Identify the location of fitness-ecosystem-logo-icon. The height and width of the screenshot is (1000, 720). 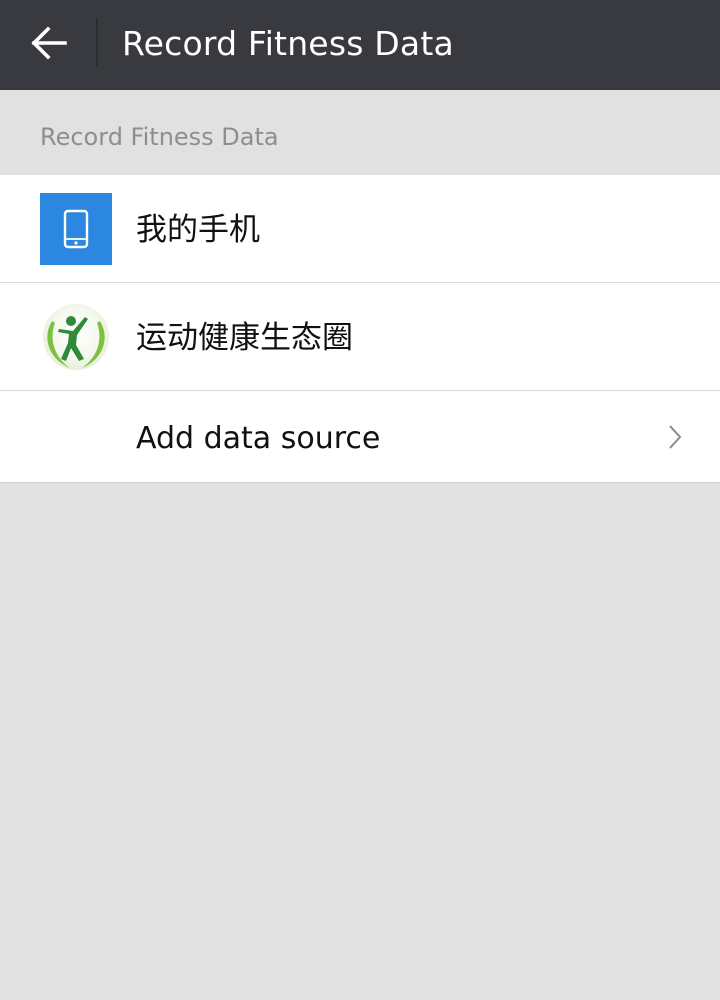
(76, 337).